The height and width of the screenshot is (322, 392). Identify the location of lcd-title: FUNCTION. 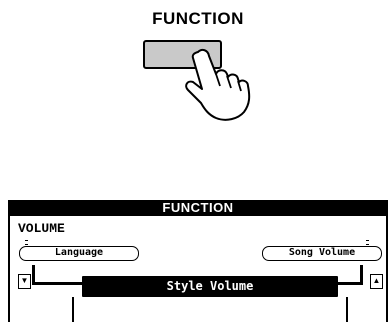
(198, 208).